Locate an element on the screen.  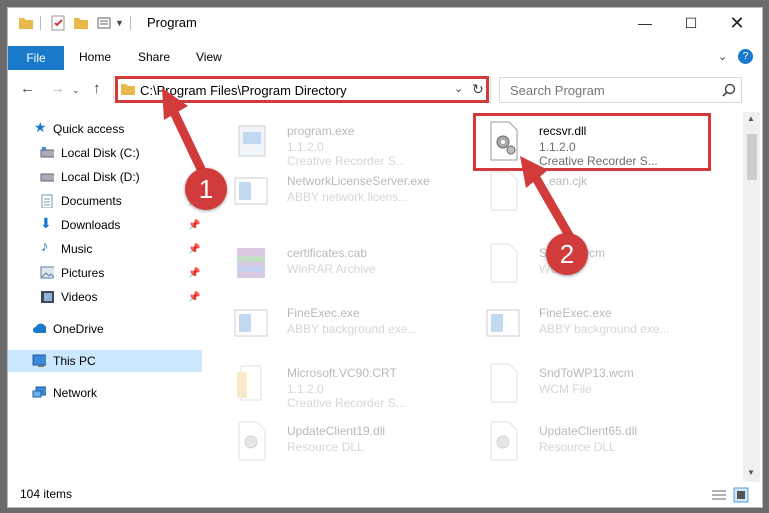
sidebar-item-videos: Videos 📌 is located at coordinates (105, 297).